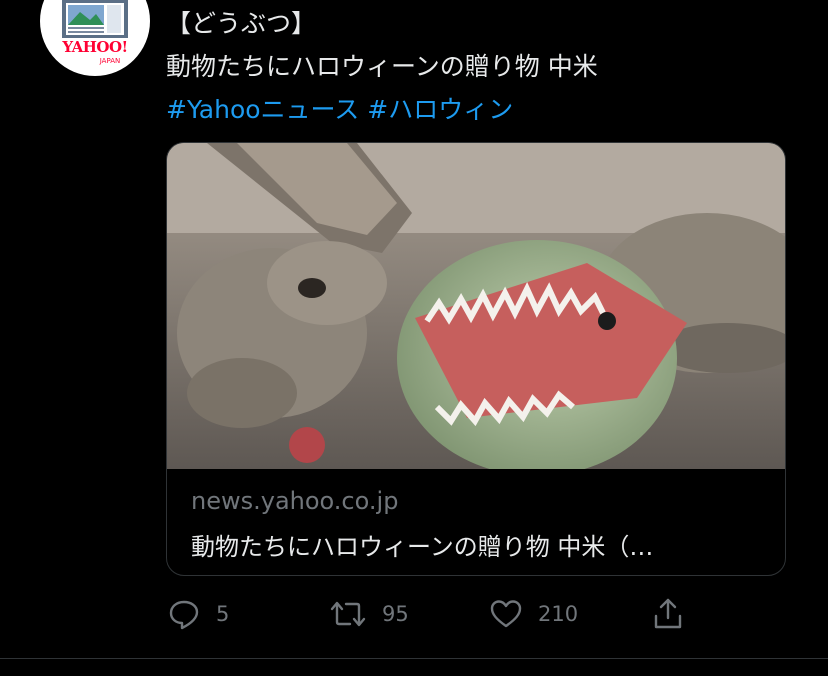 The width and height of the screenshot is (828, 676). I want to click on hashtag-link: #ハロウィン, so click(440, 109).